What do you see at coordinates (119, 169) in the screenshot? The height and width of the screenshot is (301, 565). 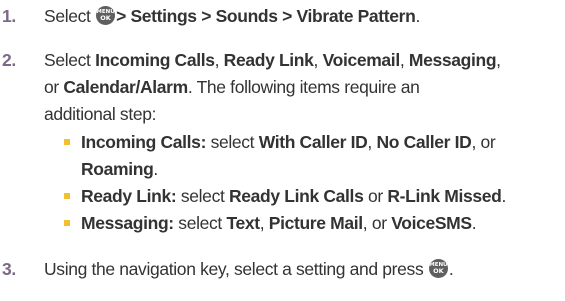 I see `sub-option-incoming-calls-cont: Roaming.` at bounding box center [119, 169].